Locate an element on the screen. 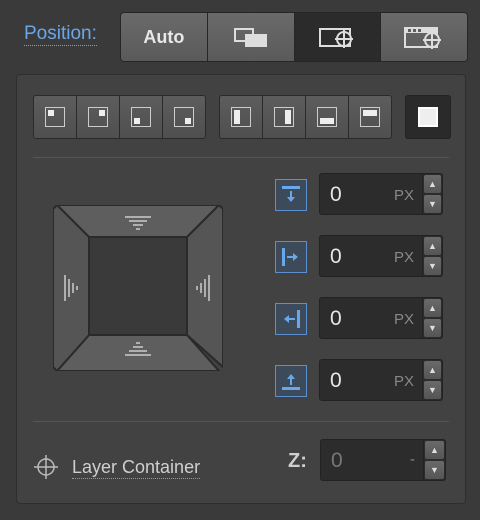 The image size is (480, 520). offset-direction-pad is located at coordinates (138, 288).